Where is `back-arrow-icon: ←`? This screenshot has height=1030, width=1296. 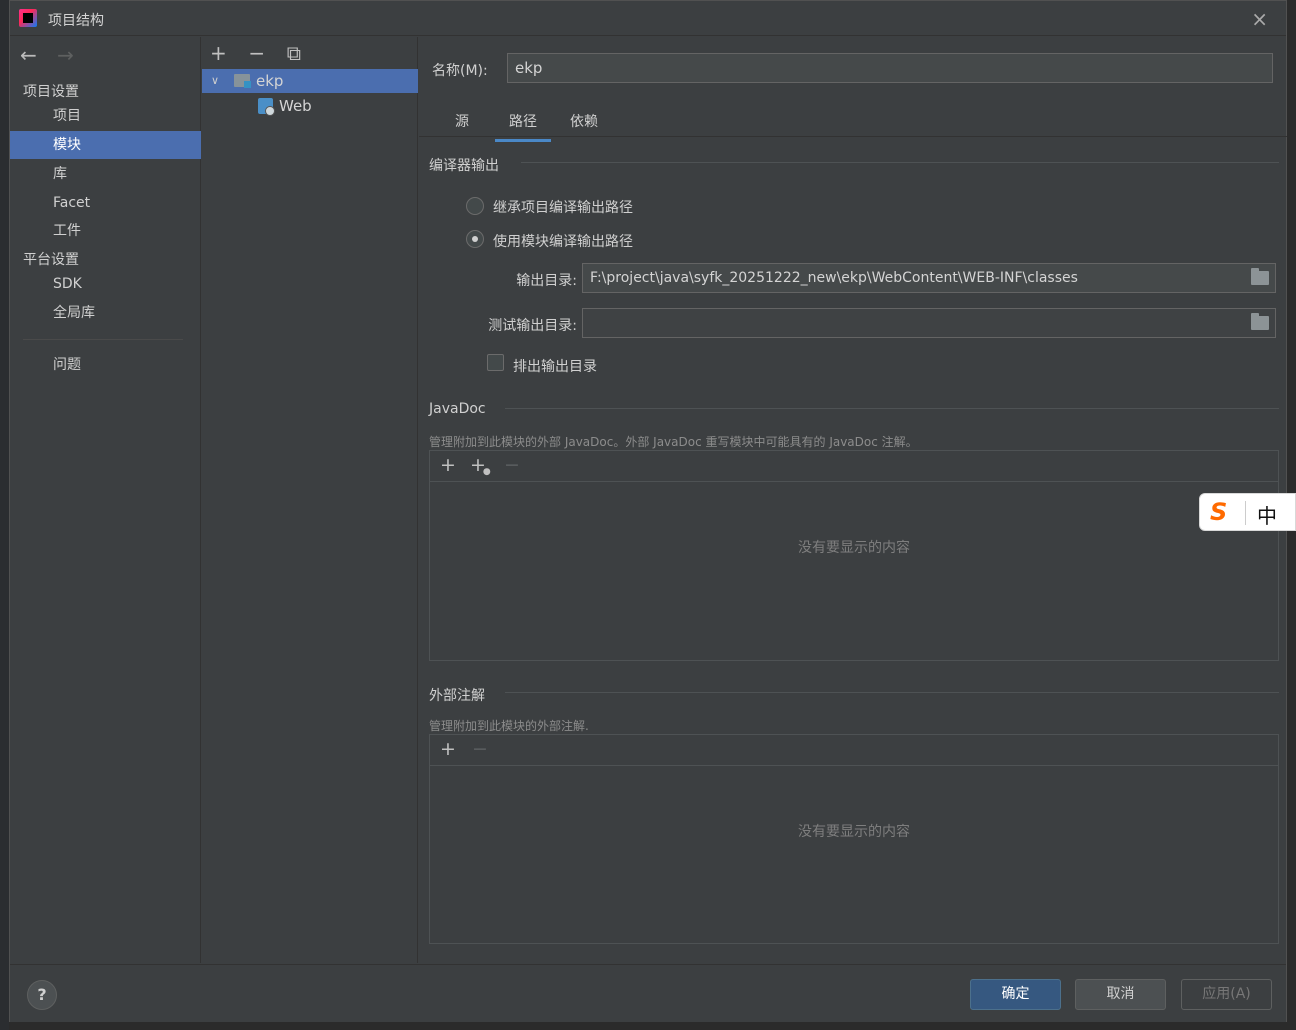 back-arrow-icon: ← is located at coordinates (28, 55).